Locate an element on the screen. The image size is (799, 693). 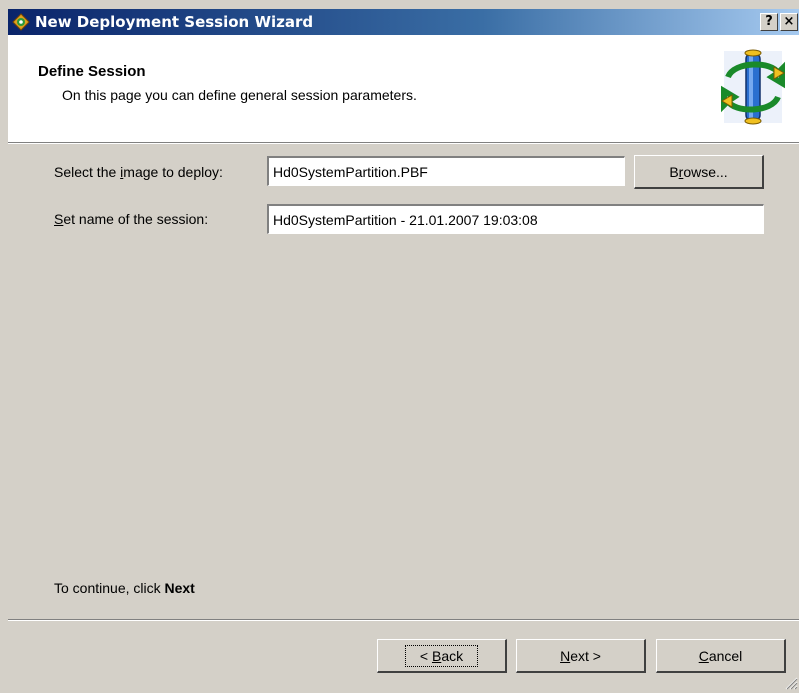
session-name-label: Set name of the session: is located at coordinates (131, 219).